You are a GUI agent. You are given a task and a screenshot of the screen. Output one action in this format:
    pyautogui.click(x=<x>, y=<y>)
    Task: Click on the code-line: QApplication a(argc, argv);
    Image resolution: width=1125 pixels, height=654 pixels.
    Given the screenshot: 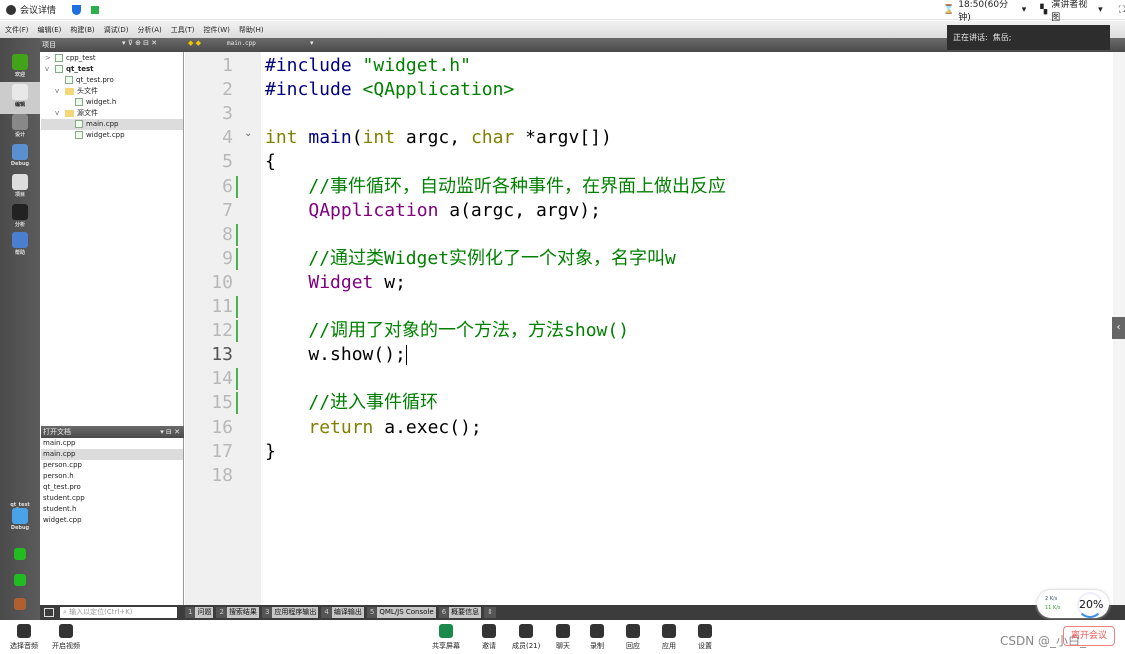 What is the action you would take?
    pyautogui.click(x=433, y=211)
    